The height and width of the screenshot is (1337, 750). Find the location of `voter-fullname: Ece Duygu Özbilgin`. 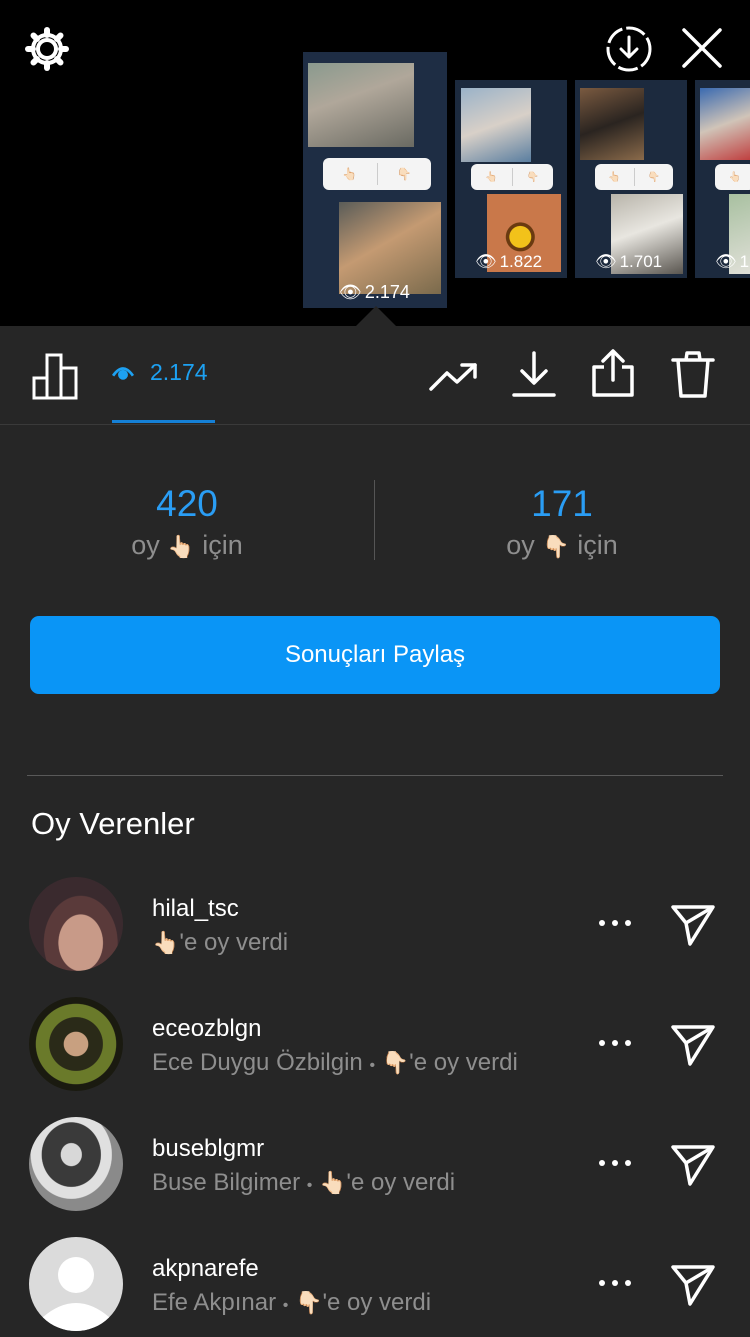

voter-fullname: Ece Duygu Özbilgin is located at coordinates (257, 1062).